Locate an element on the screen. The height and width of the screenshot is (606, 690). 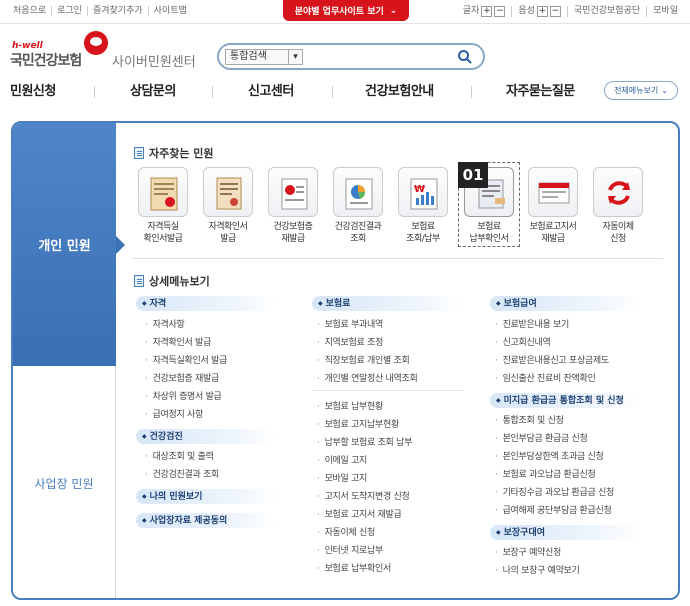
premium-chart-icon: ₩ is located at coordinates (423, 192).